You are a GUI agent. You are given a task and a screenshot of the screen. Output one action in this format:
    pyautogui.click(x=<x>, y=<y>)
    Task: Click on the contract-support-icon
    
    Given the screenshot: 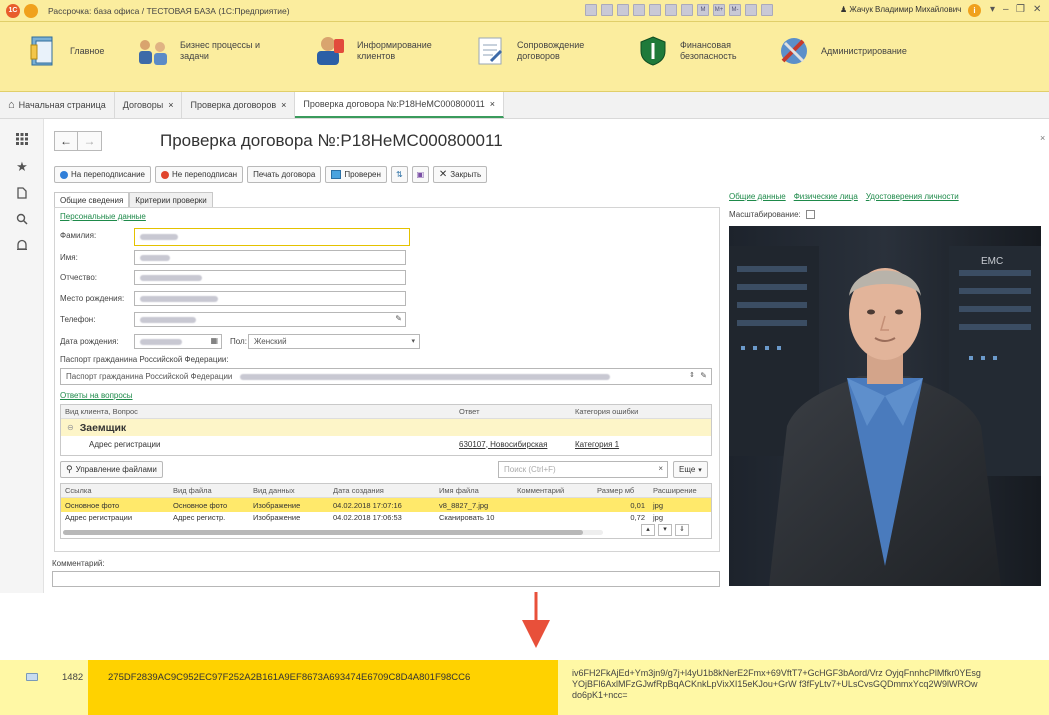 What is the action you would take?
    pyautogui.click(x=490, y=51)
    